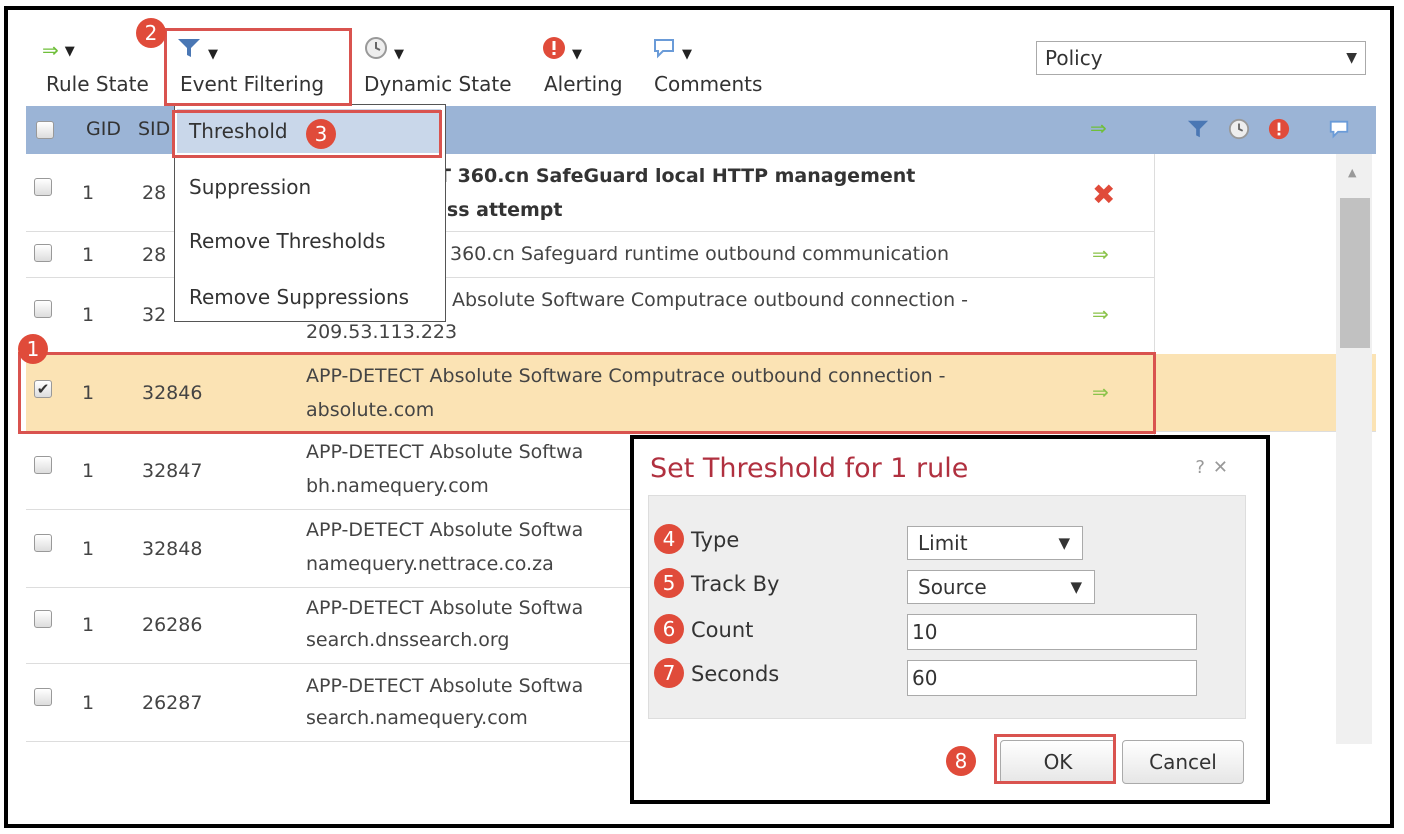  Describe the element at coordinates (708, 84) in the screenshot. I see `comments-label: Comments` at that location.